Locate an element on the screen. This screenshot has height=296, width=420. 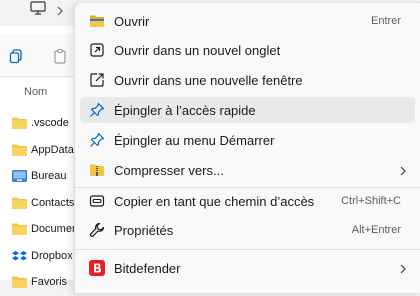
wrench-icon is located at coordinates (97, 229).